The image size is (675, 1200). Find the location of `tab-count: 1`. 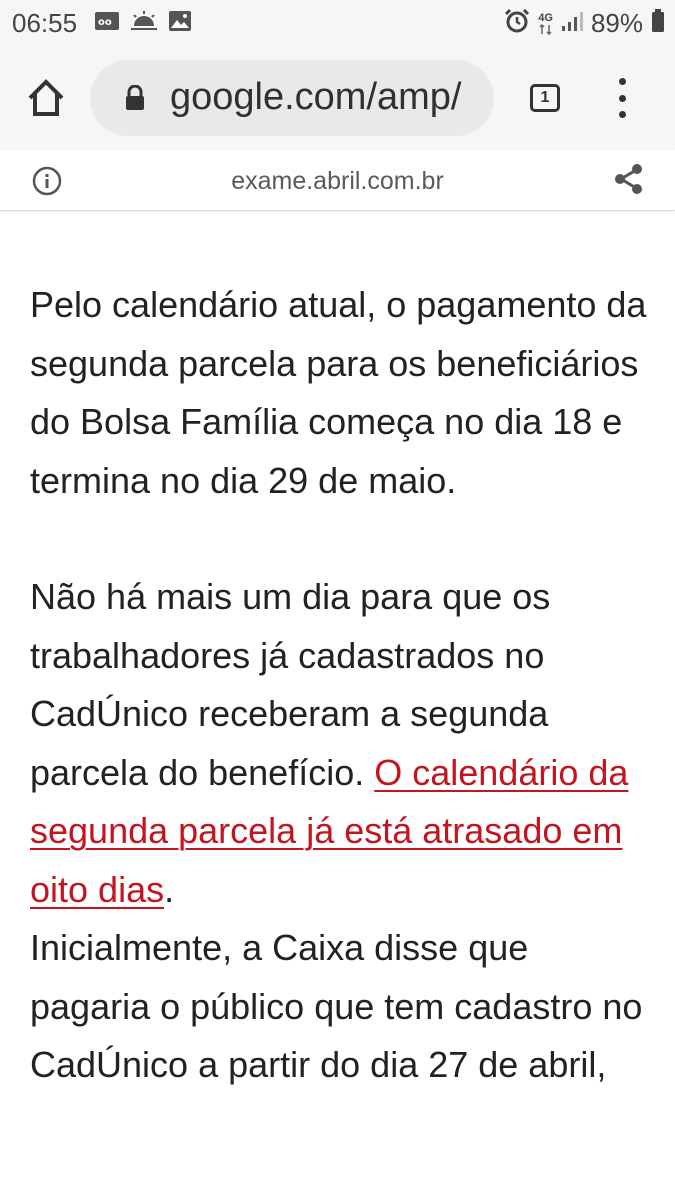

tab-count: 1 is located at coordinates (545, 97).